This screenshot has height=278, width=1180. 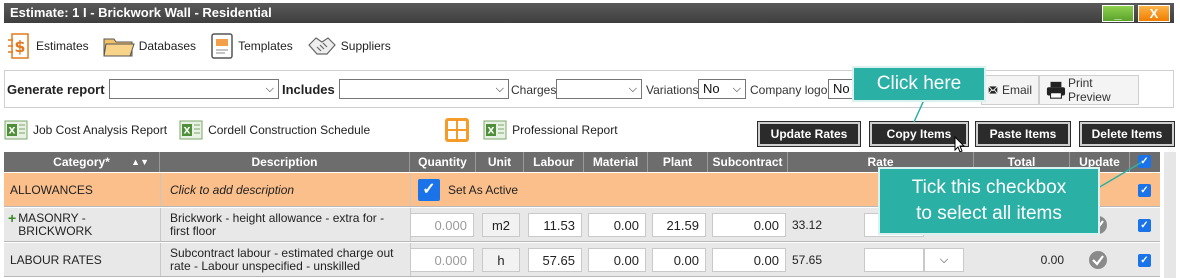 I want to click on plant-input: 0.00, so click(x=679, y=260).